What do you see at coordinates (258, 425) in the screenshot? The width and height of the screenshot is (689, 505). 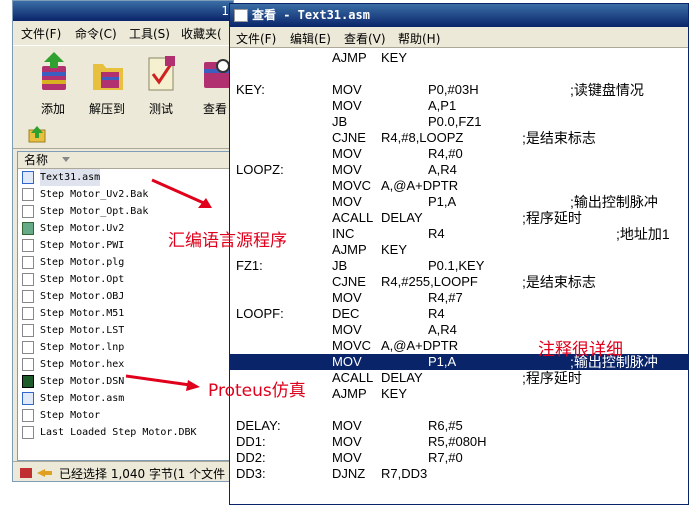 I see `code-label: DELAY:` at bounding box center [258, 425].